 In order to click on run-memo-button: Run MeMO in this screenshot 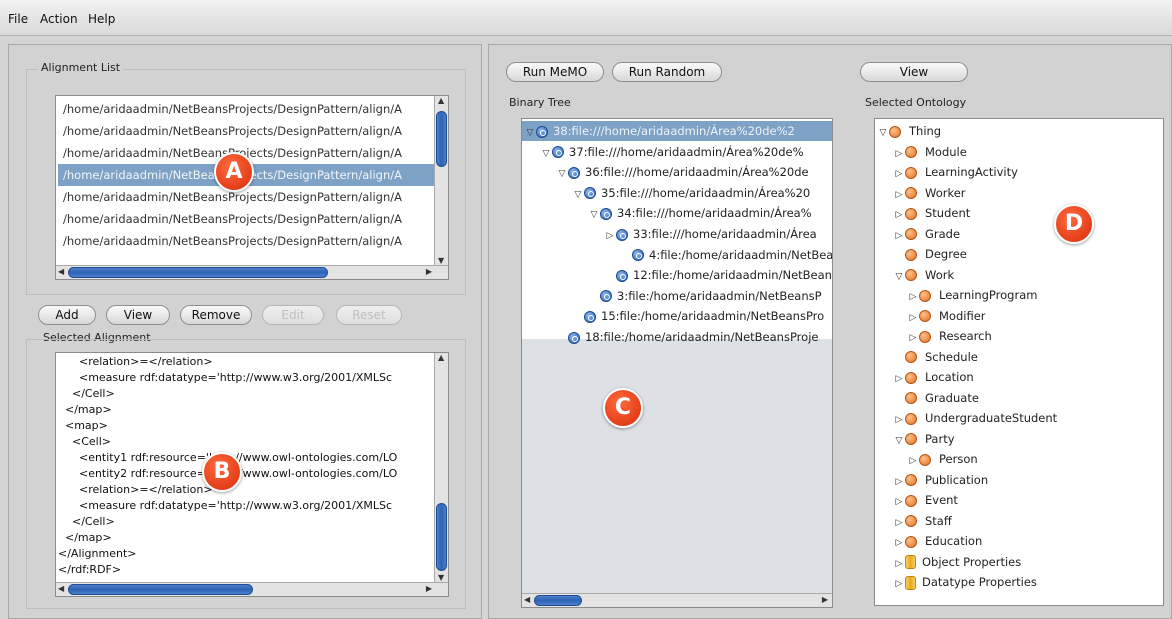, I will do `click(555, 72)`.